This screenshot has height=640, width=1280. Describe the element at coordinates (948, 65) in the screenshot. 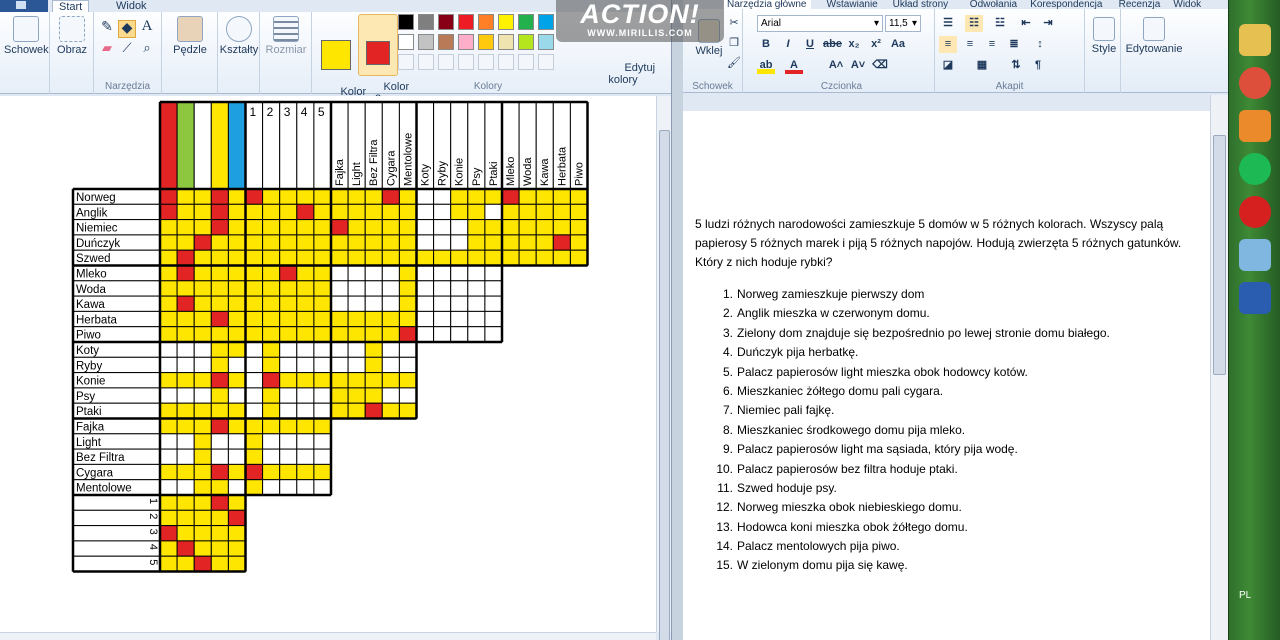

I see `shading-icon: ◪` at that location.